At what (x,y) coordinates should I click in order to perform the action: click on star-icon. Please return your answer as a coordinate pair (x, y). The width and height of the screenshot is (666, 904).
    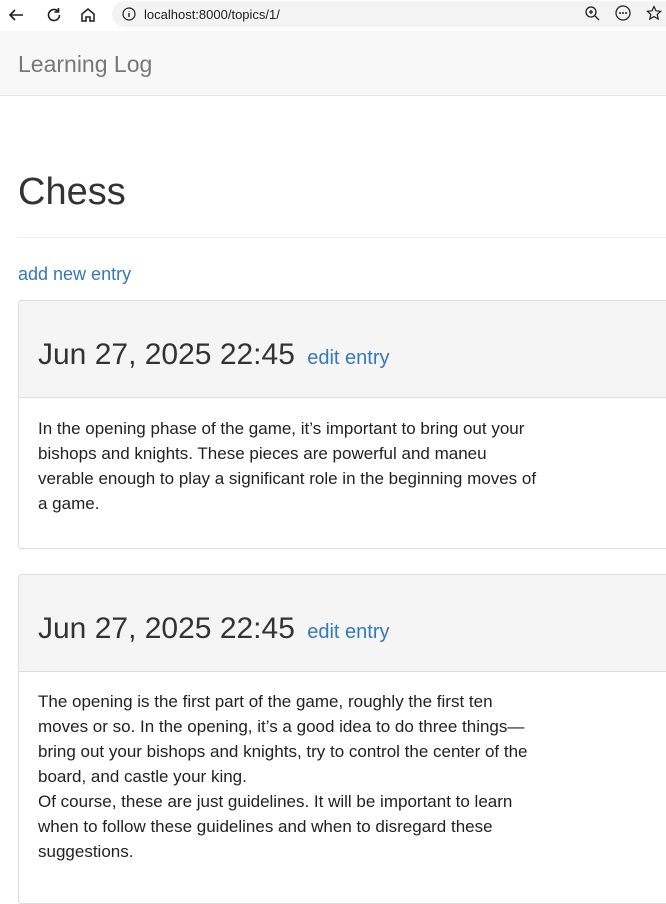
    Looking at the image, I should click on (654, 13).